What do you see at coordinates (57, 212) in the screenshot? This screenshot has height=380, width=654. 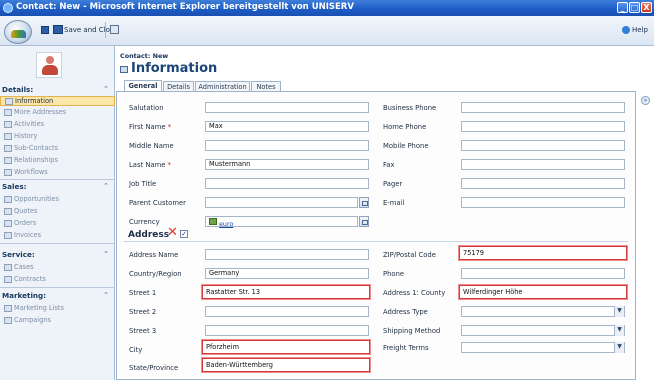 I see `nav-item-quotes: Quotes` at bounding box center [57, 212].